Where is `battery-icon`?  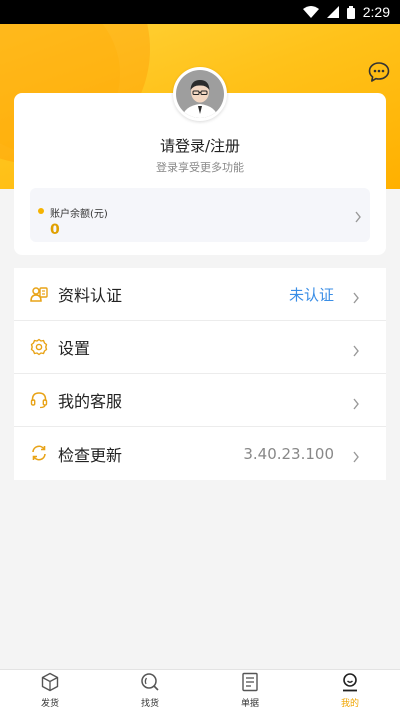 battery-icon is located at coordinates (350, 12).